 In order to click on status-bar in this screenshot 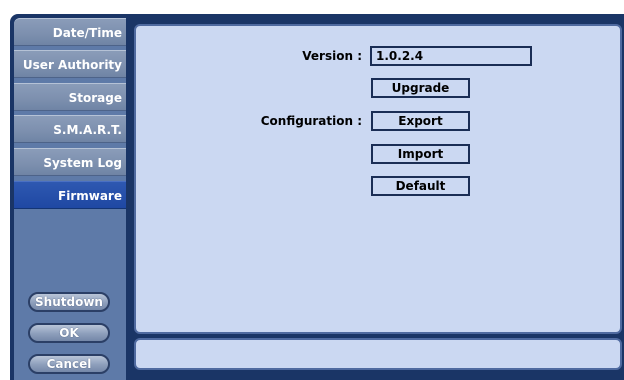, I will do `click(378, 354)`.